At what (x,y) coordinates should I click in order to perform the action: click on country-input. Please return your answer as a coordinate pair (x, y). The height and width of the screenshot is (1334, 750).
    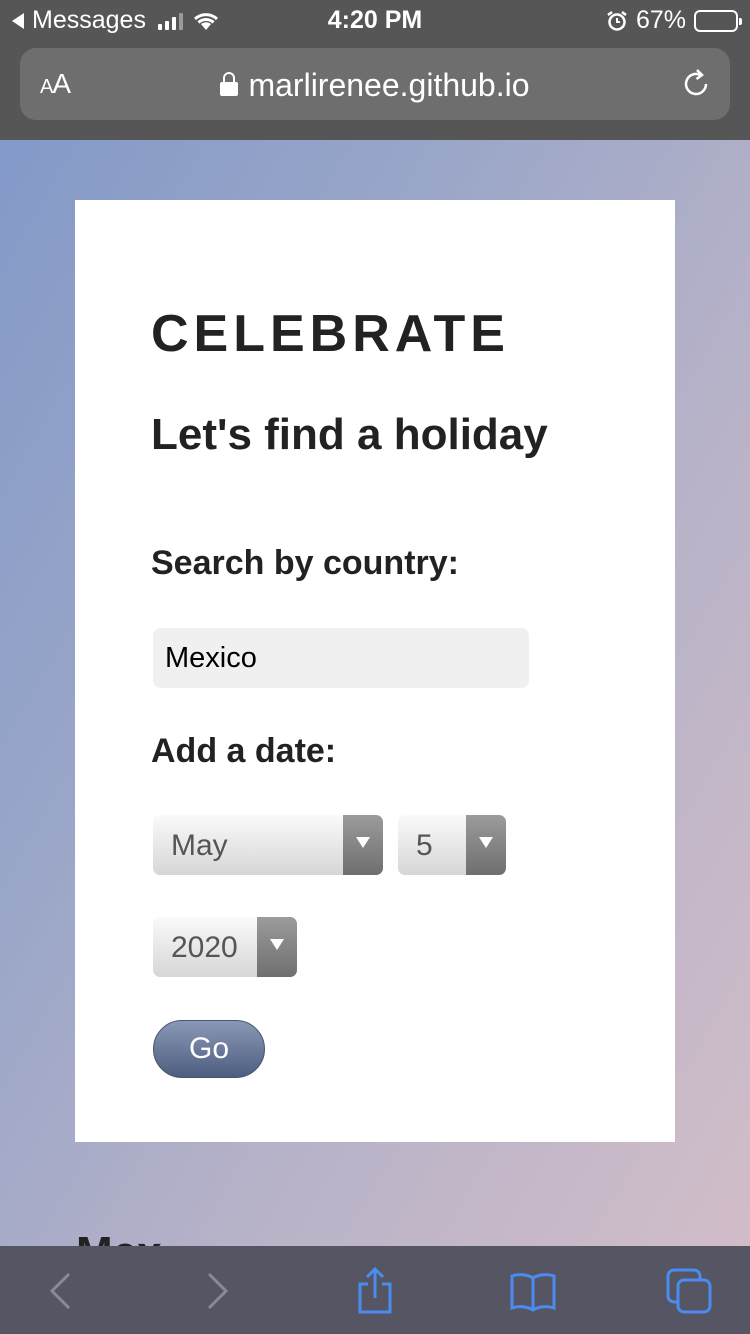
    Looking at the image, I should click on (341, 658).